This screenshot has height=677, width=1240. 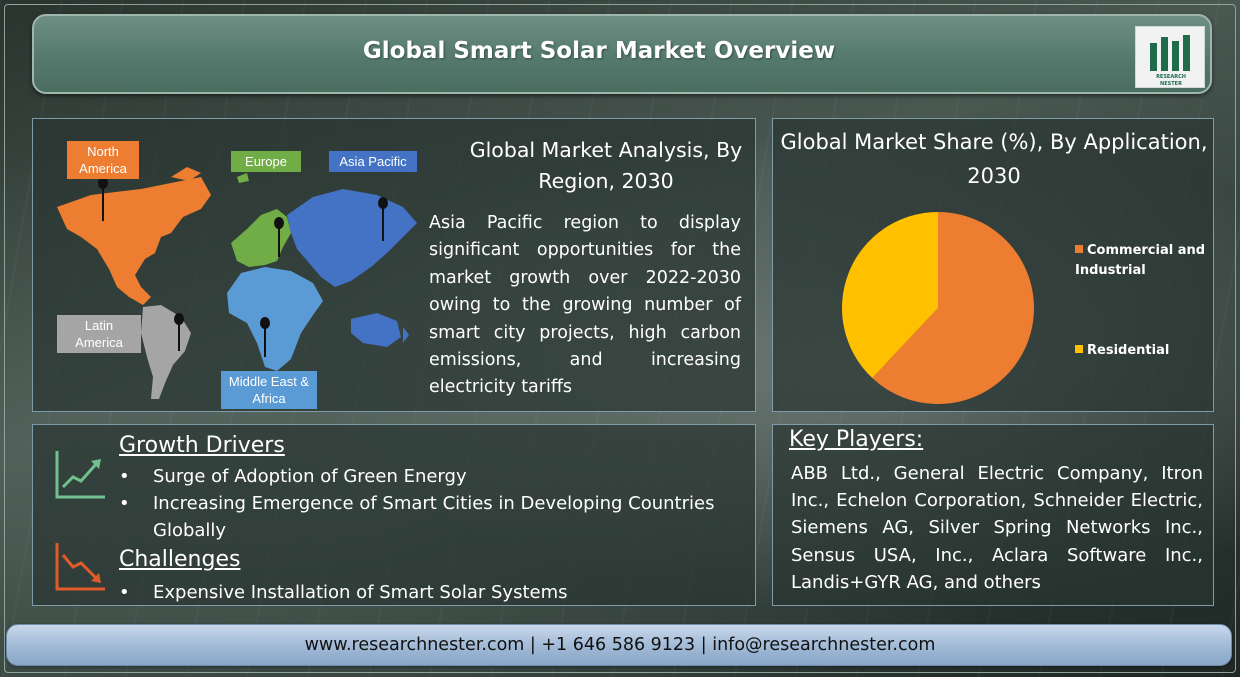 What do you see at coordinates (275, 319) in the screenshot?
I see `middle-east-africa-shape` at bounding box center [275, 319].